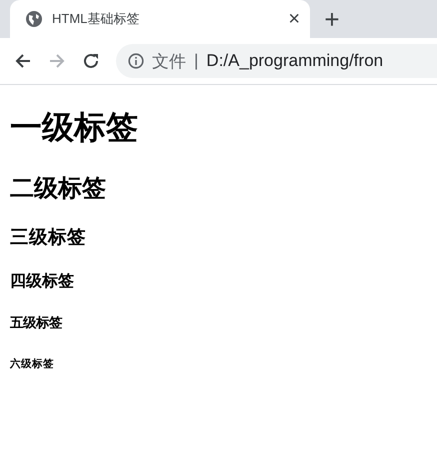  Describe the element at coordinates (58, 189) in the screenshot. I see `heading: 二级标签` at that location.